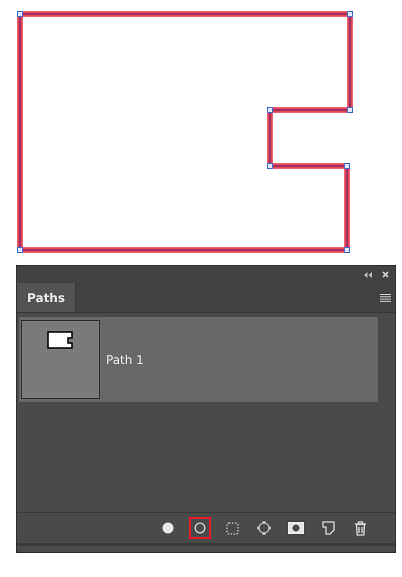  What do you see at coordinates (46, 297) in the screenshot?
I see `panel-tab: Paths` at bounding box center [46, 297].